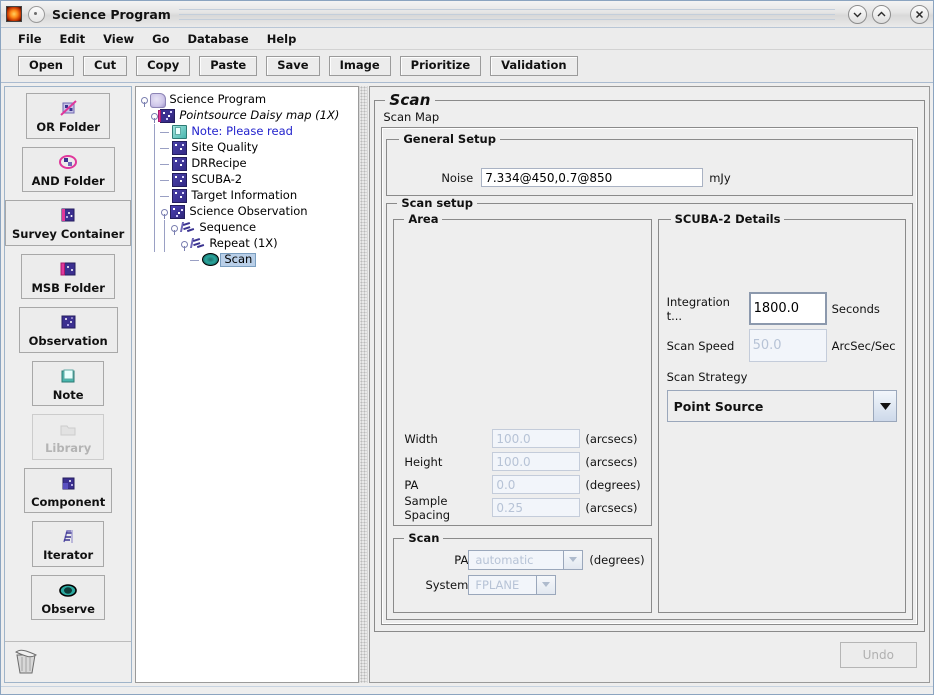 This screenshot has height=695, width=934. What do you see at coordinates (68, 608) in the screenshot?
I see `palette-label: Observe` at bounding box center [68, 608].